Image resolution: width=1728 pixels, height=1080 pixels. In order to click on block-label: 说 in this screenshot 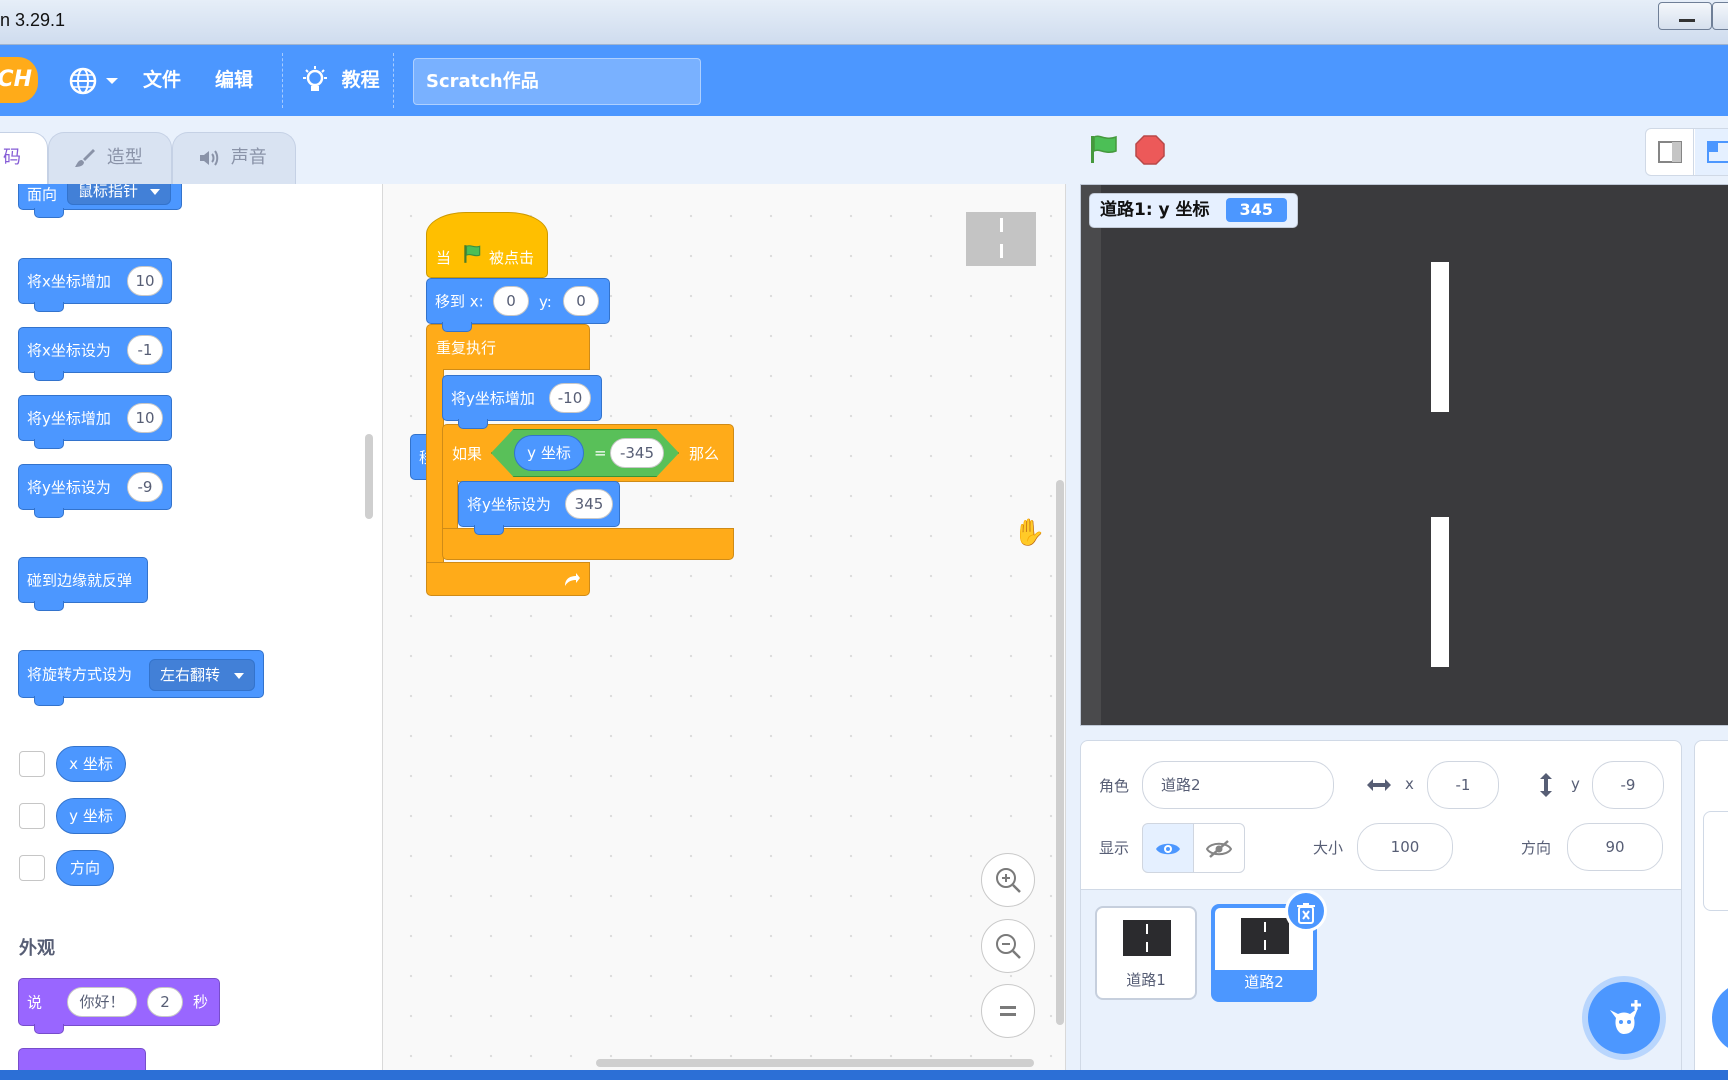, I will do `click(35, 1002)`.